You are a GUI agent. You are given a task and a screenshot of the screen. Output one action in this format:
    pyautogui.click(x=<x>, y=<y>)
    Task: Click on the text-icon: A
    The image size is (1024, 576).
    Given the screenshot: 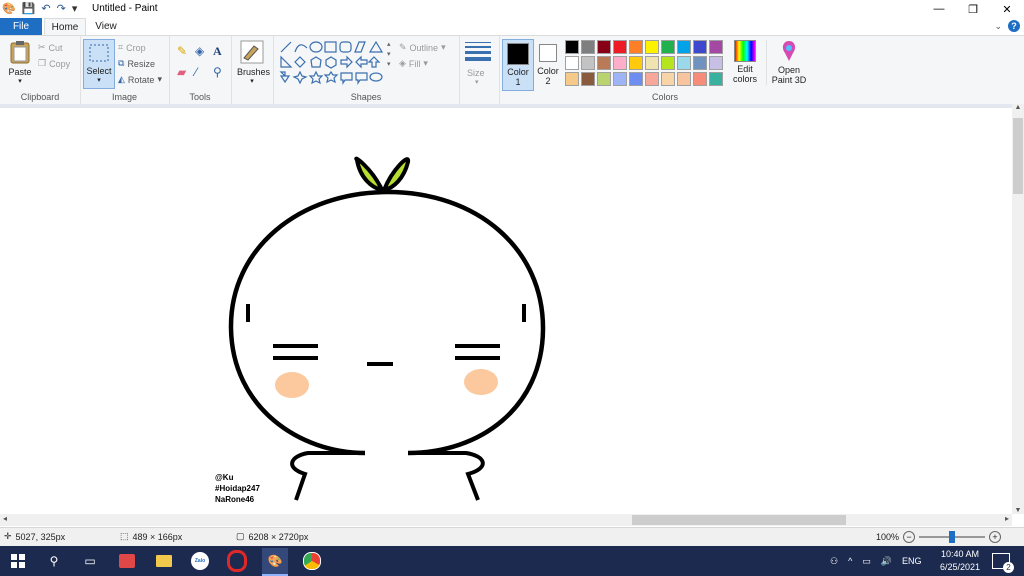 What is the action you would take?
    pyautogui.click(x=221, y=51)
    